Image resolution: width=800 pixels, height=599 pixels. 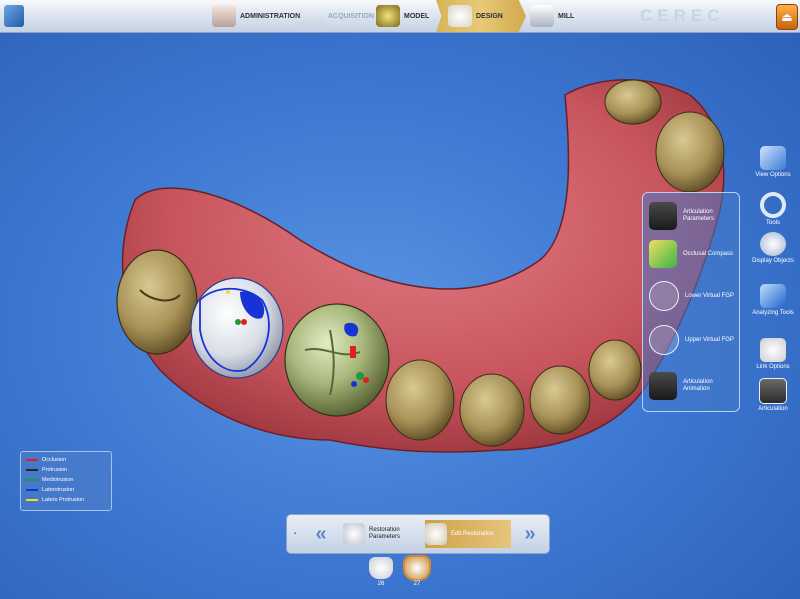 What do you see at coordinates (321, 534) in the screenshot?
I see `back-button: «` at bounding box center [321, 534].